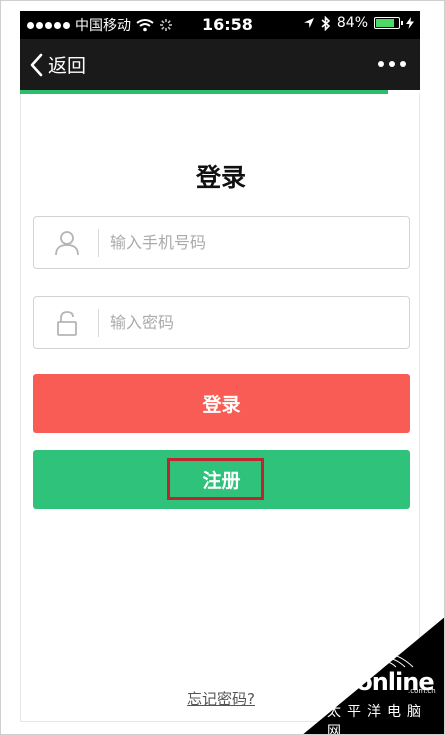 Image resolution: width=445 pixels, height=735 pixels. I want to click on carrier-name: 中国移动, so click(103, 26).